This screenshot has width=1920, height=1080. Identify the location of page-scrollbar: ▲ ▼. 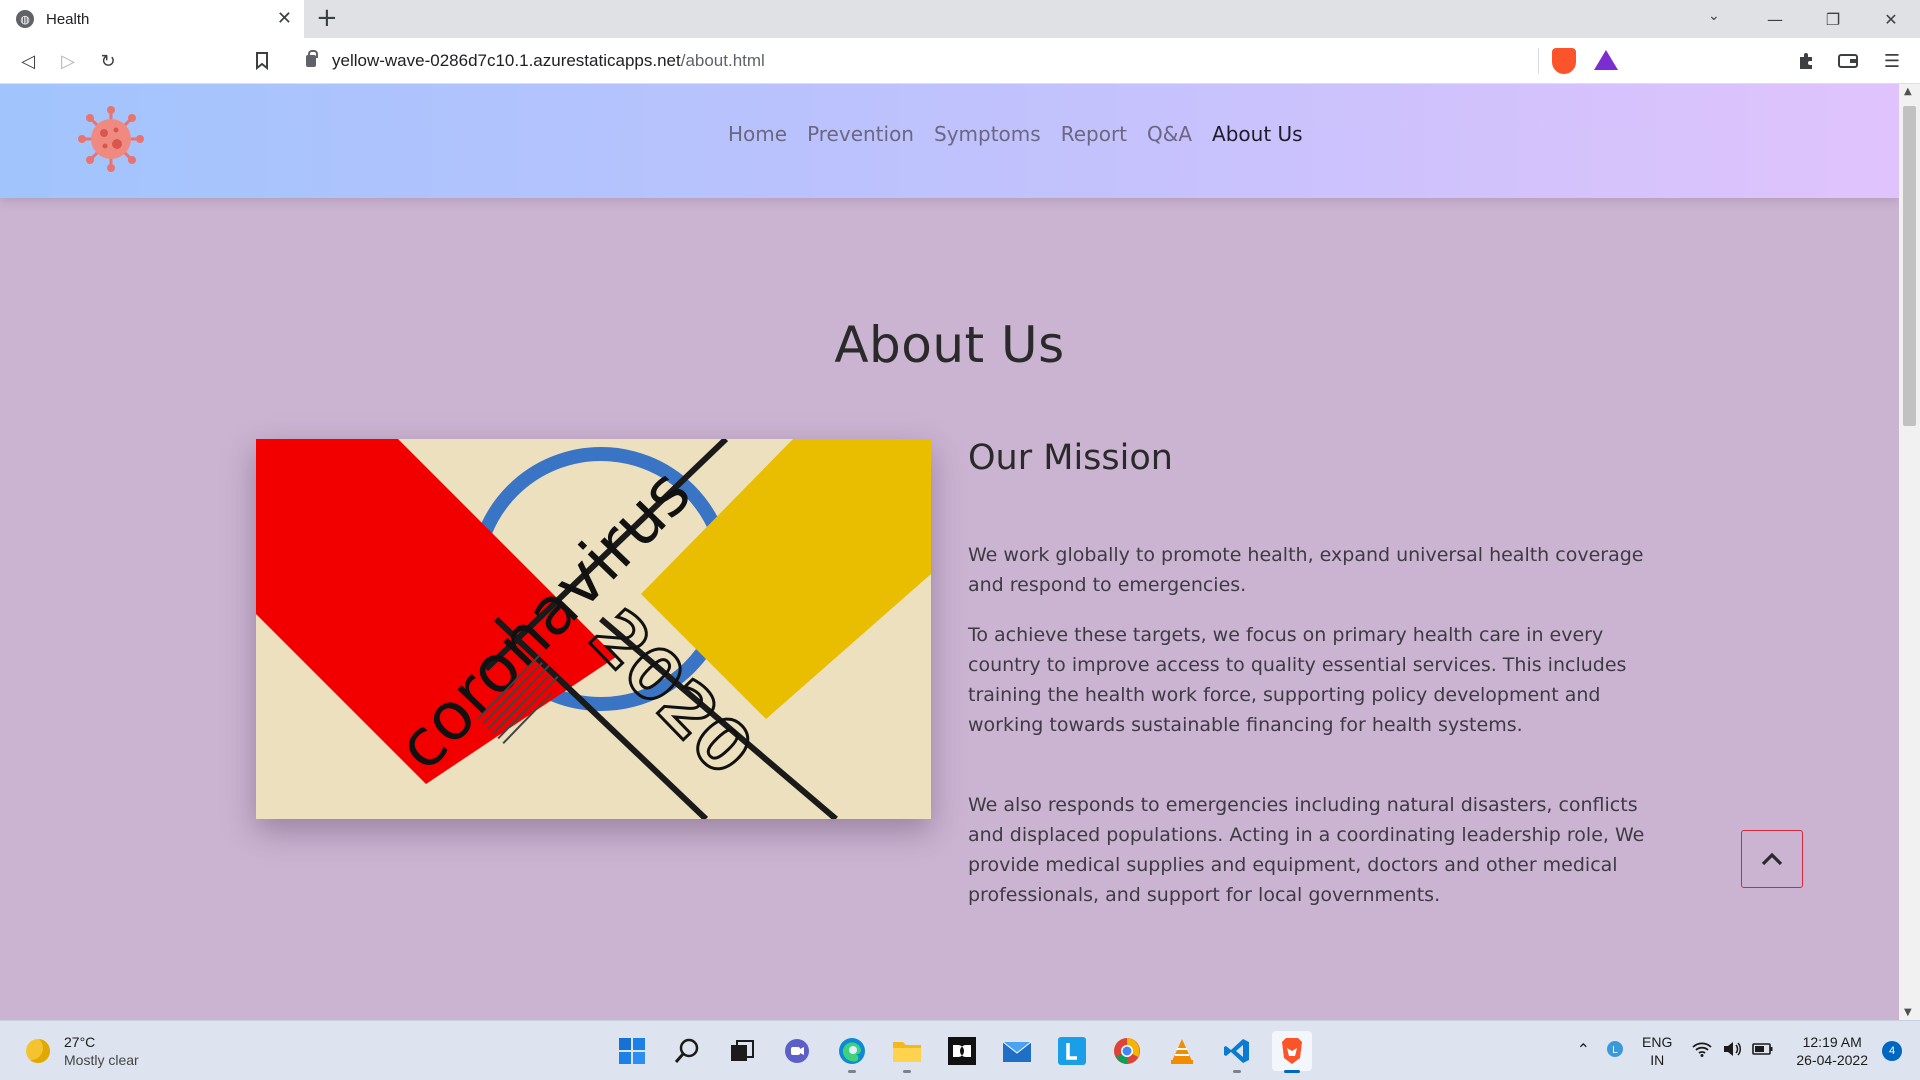
(1909, 552).